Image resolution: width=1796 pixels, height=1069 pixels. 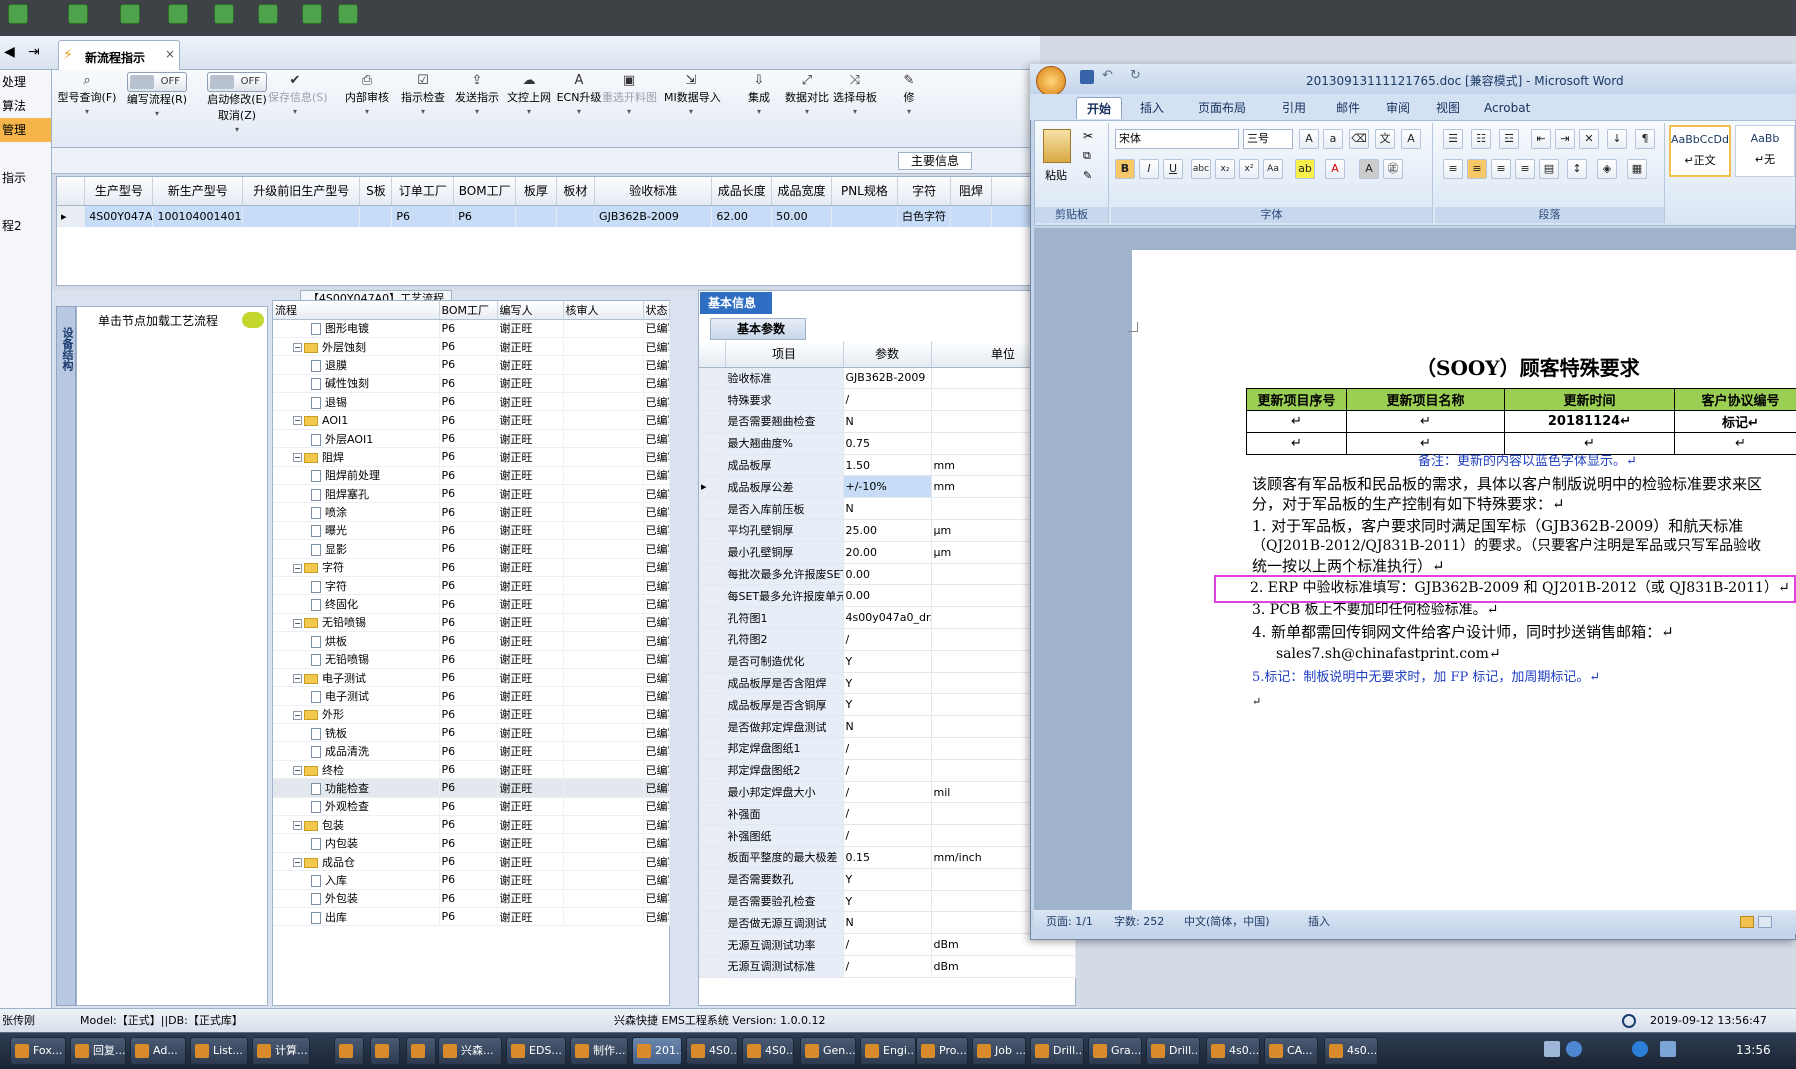 What do you see at coordinates (656, 310) in the screenshot?
I see `tree-column-header: 状态` at bounding box center [656, 310].